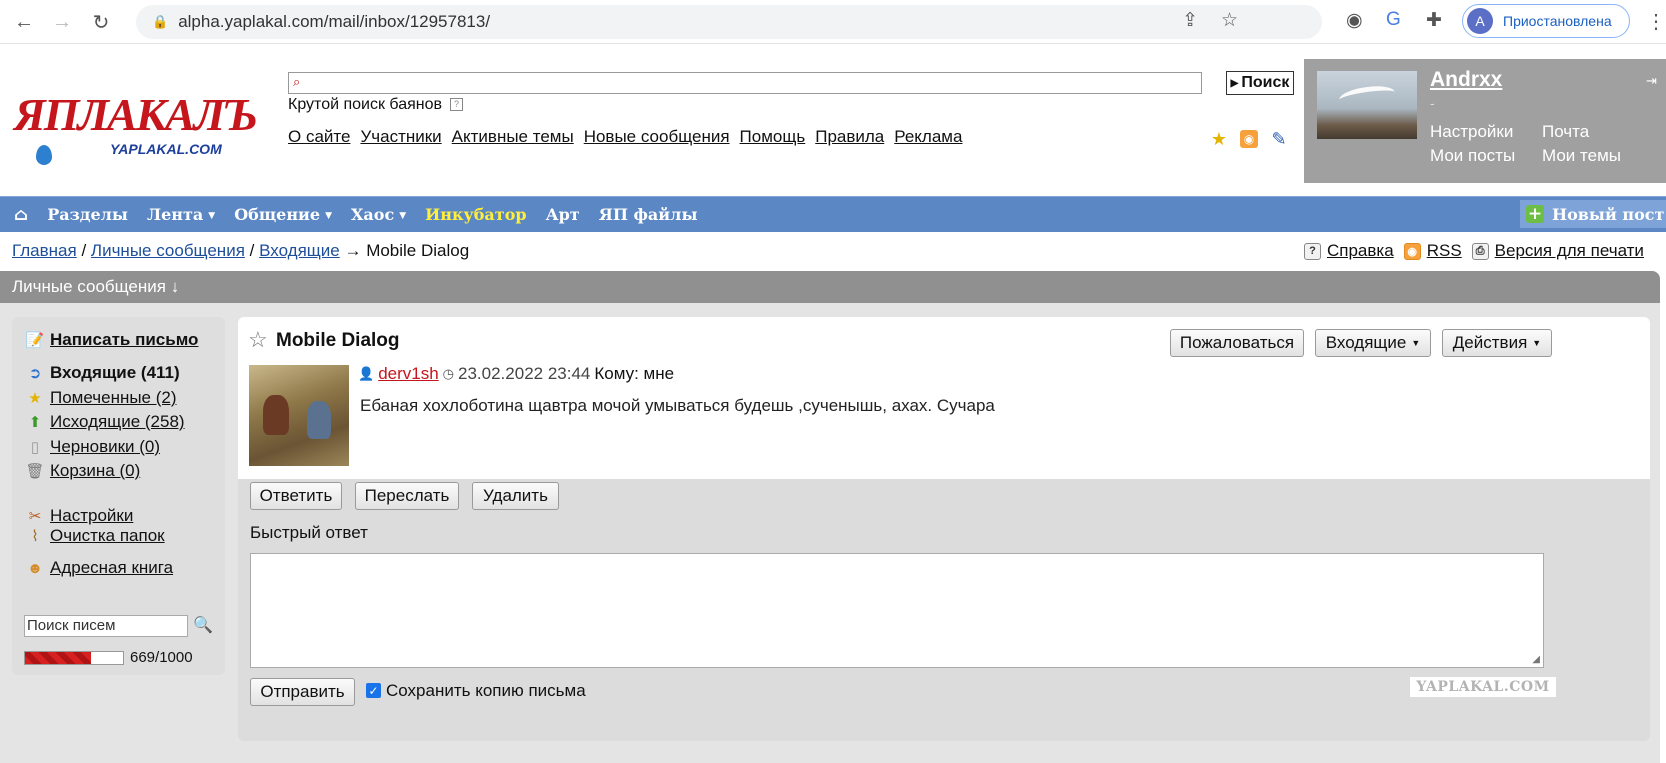 The image size is (1666, 763). I want to click on folder-drafts: ▯ Черновики (0), so click(92, 447).